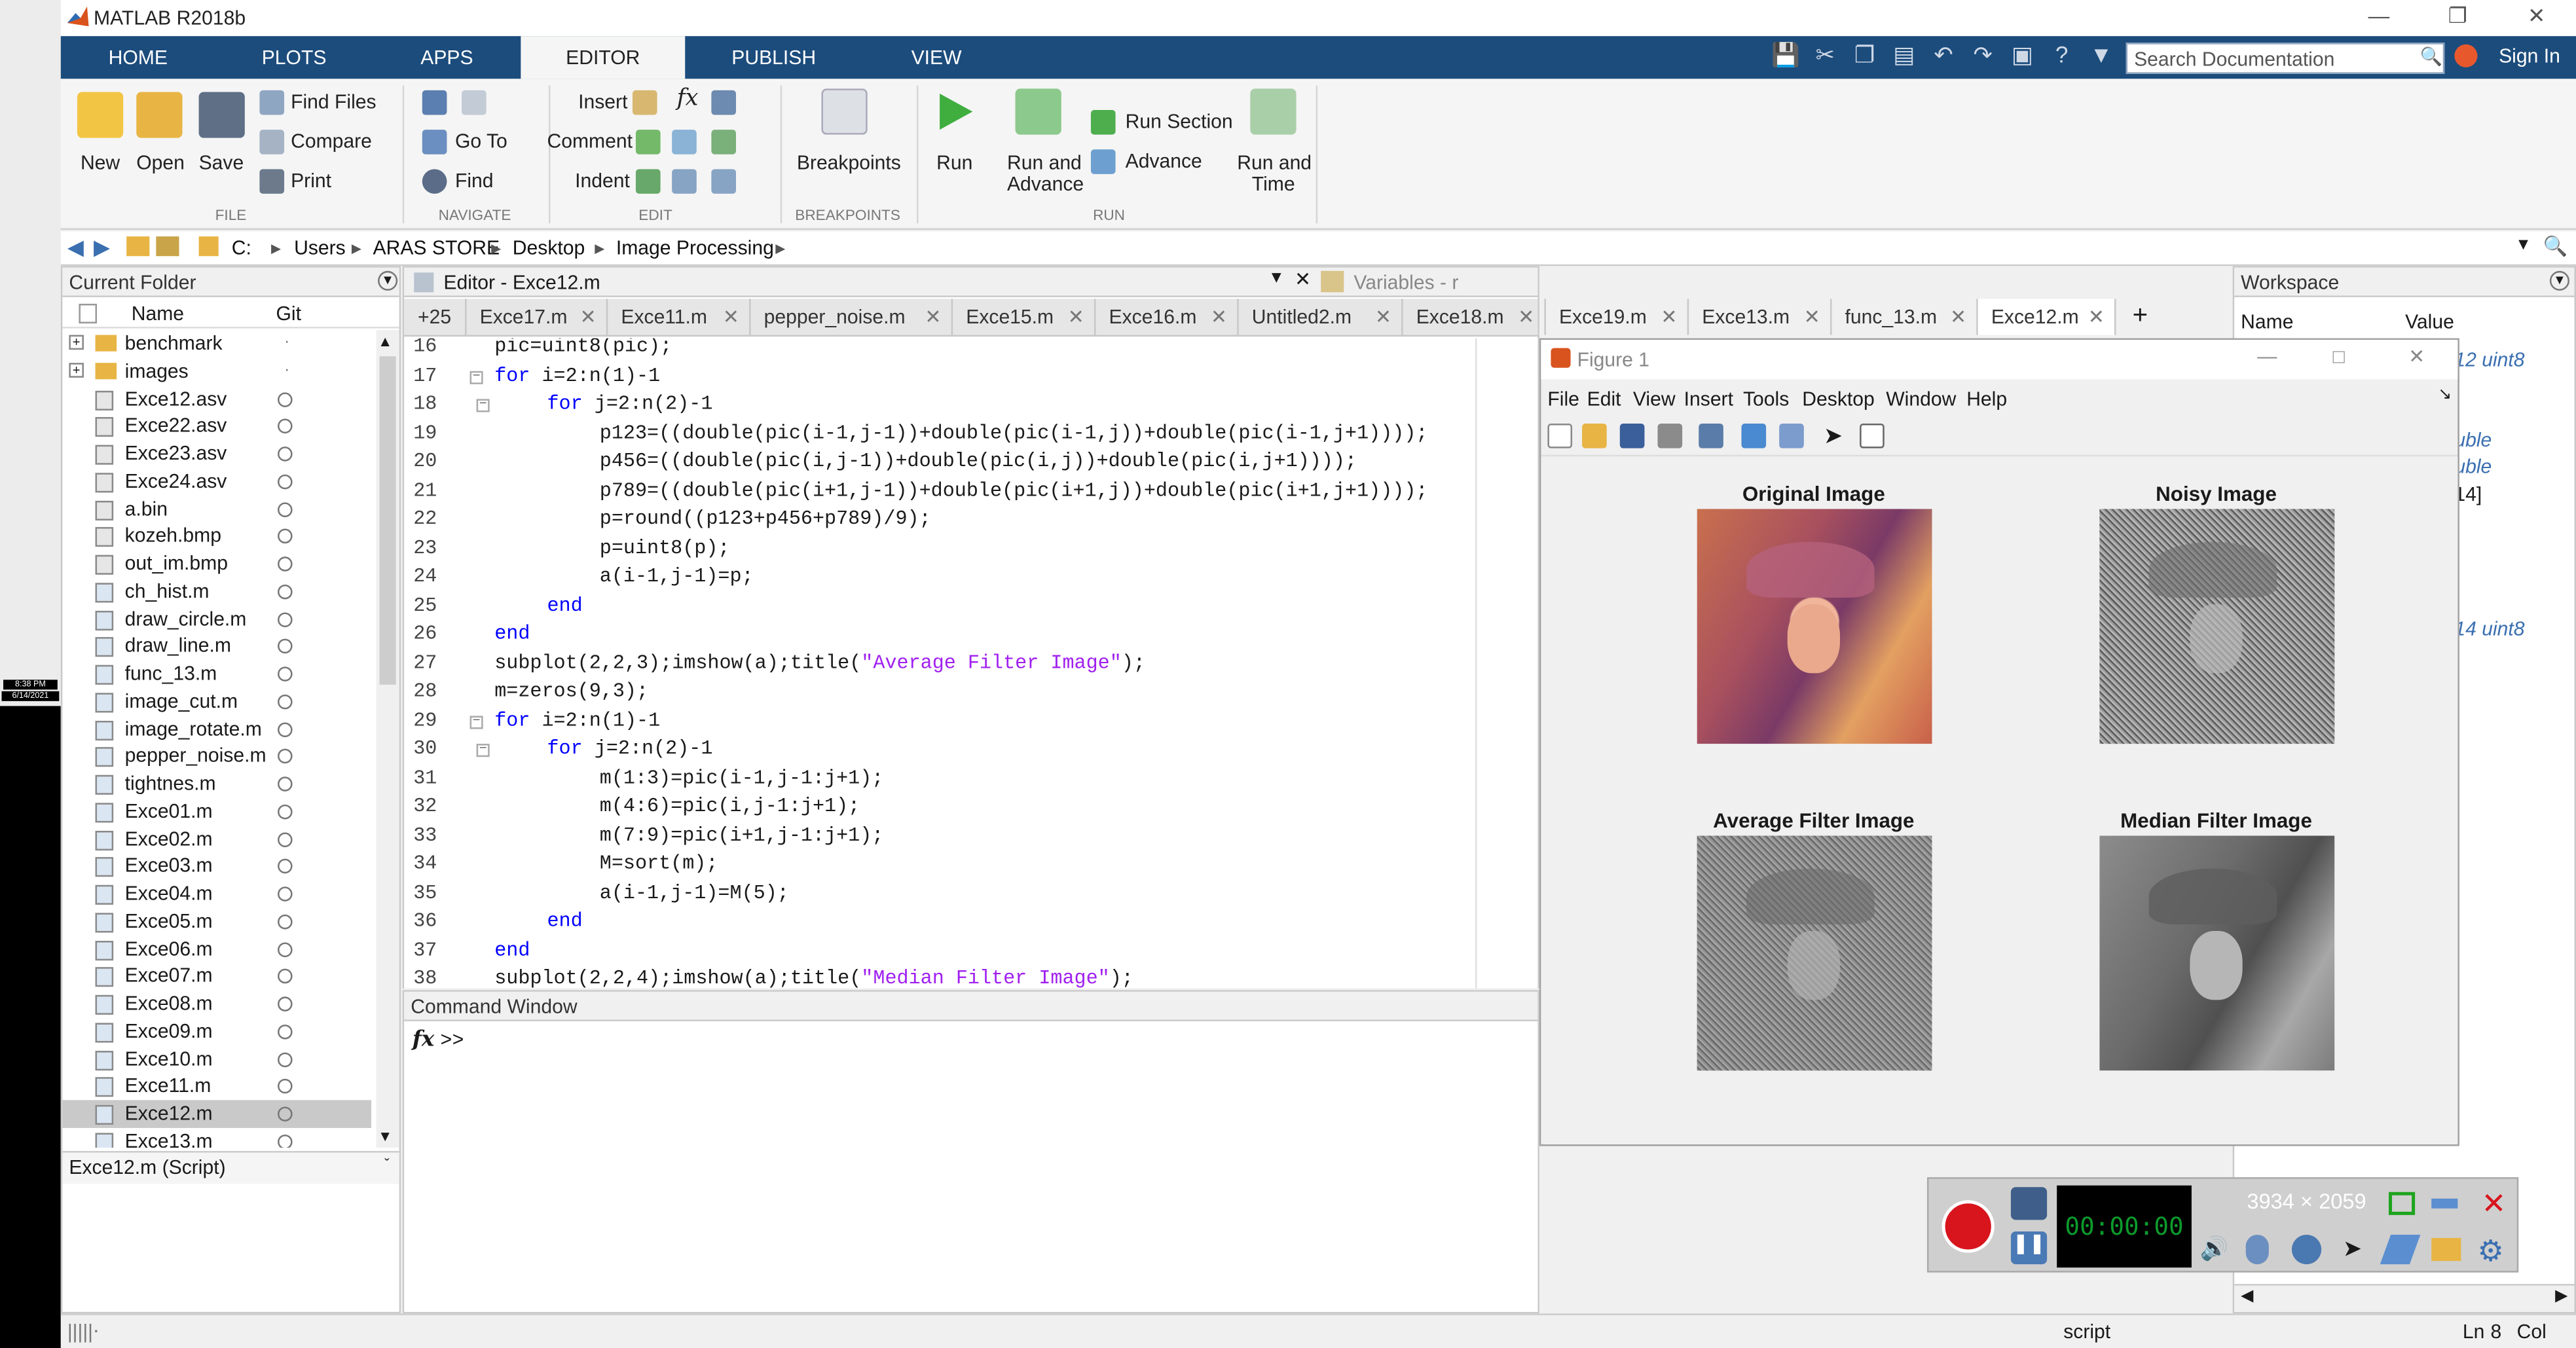  I want to click on figure-menu-item: Help, so click(1986, 399).